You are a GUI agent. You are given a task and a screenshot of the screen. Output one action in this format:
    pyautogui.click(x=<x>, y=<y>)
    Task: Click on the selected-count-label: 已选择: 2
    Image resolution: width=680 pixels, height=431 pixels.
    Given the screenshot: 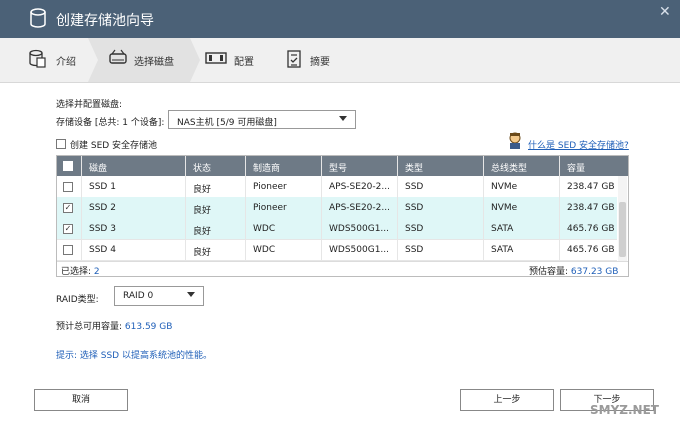 What is the action you would take?
    pyautogui.click(x=80, y=272)
    